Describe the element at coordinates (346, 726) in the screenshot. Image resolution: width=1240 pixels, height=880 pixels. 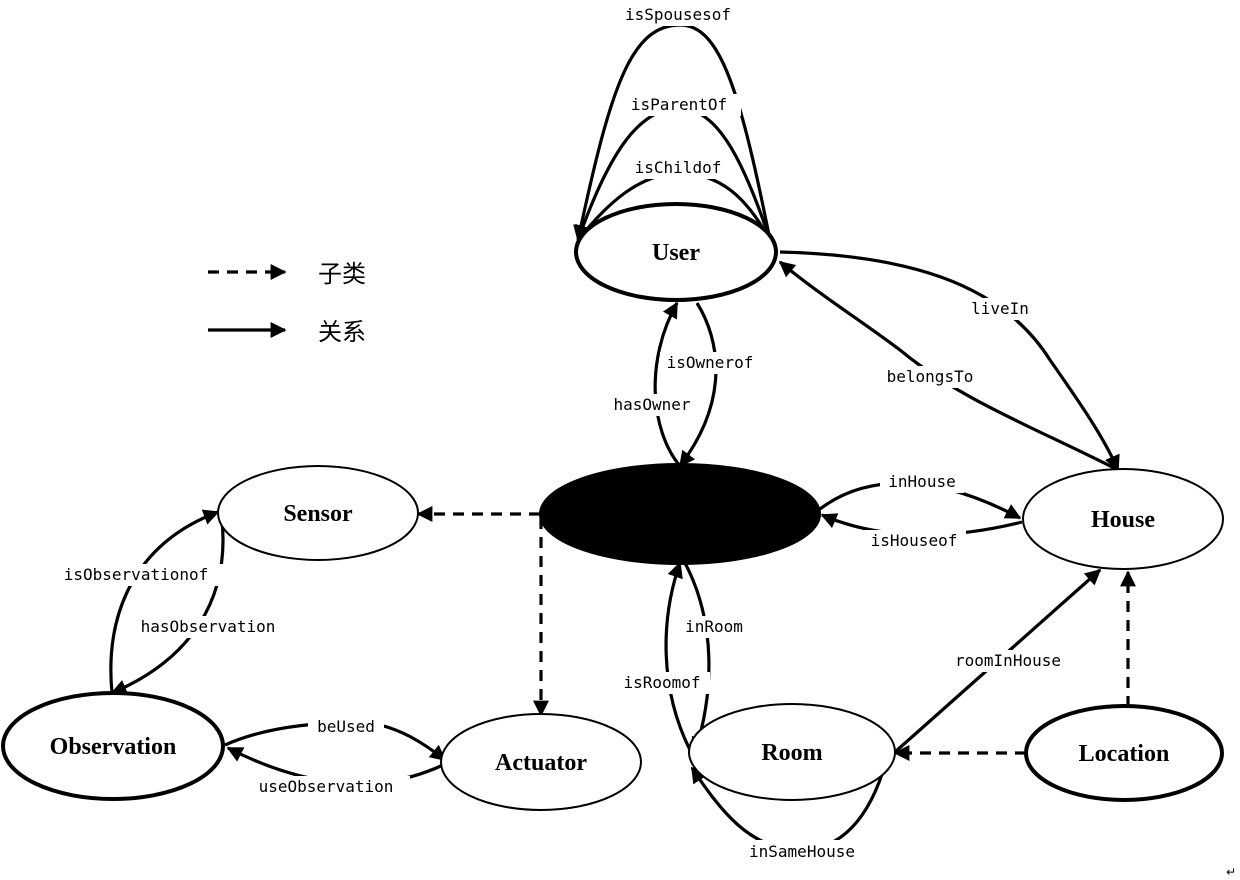
I see `label-beUsed: beUsed` at that location.